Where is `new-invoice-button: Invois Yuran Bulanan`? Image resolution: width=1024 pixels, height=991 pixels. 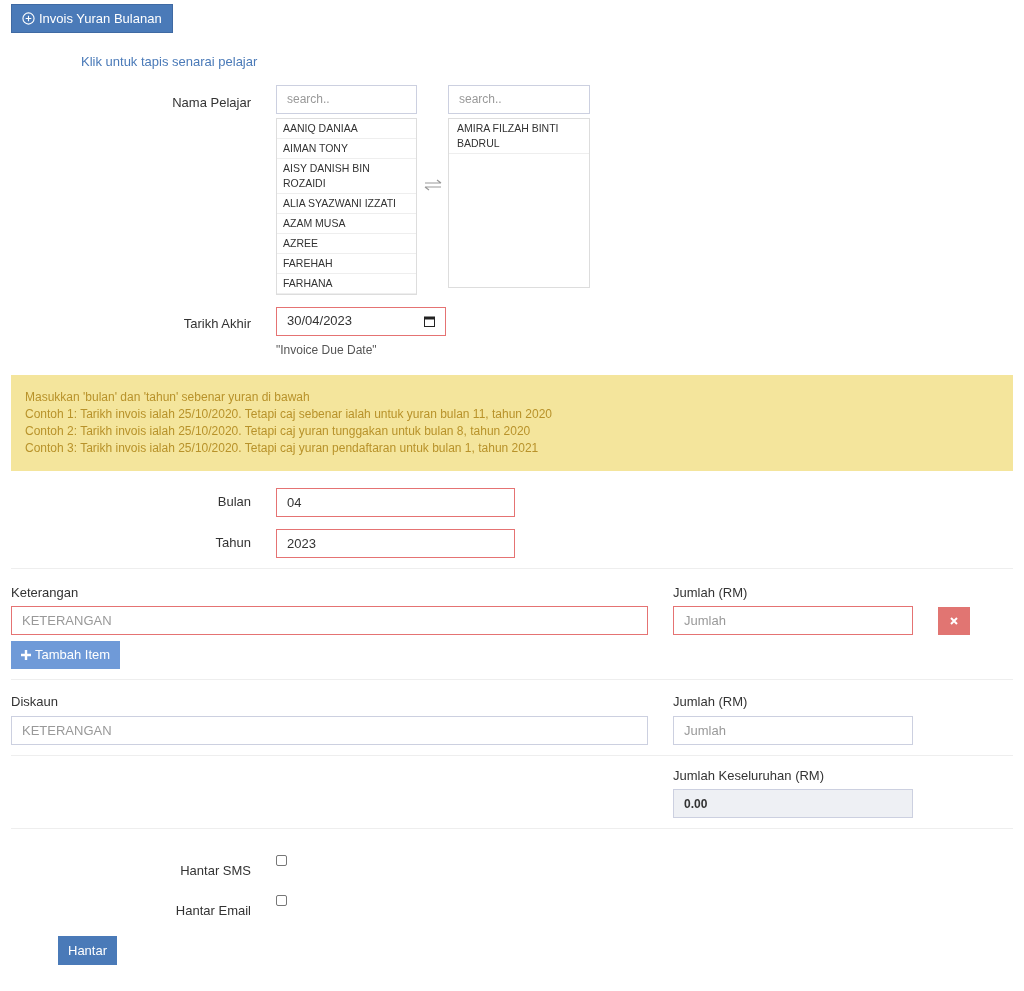
new-invoice-button: Invois Yuran Bulanan is located at coordinates (92, 18).